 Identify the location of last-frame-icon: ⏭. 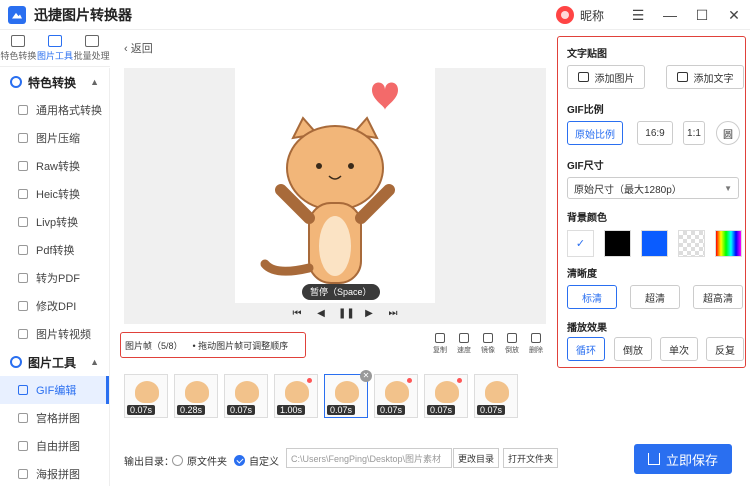
(393, 313).